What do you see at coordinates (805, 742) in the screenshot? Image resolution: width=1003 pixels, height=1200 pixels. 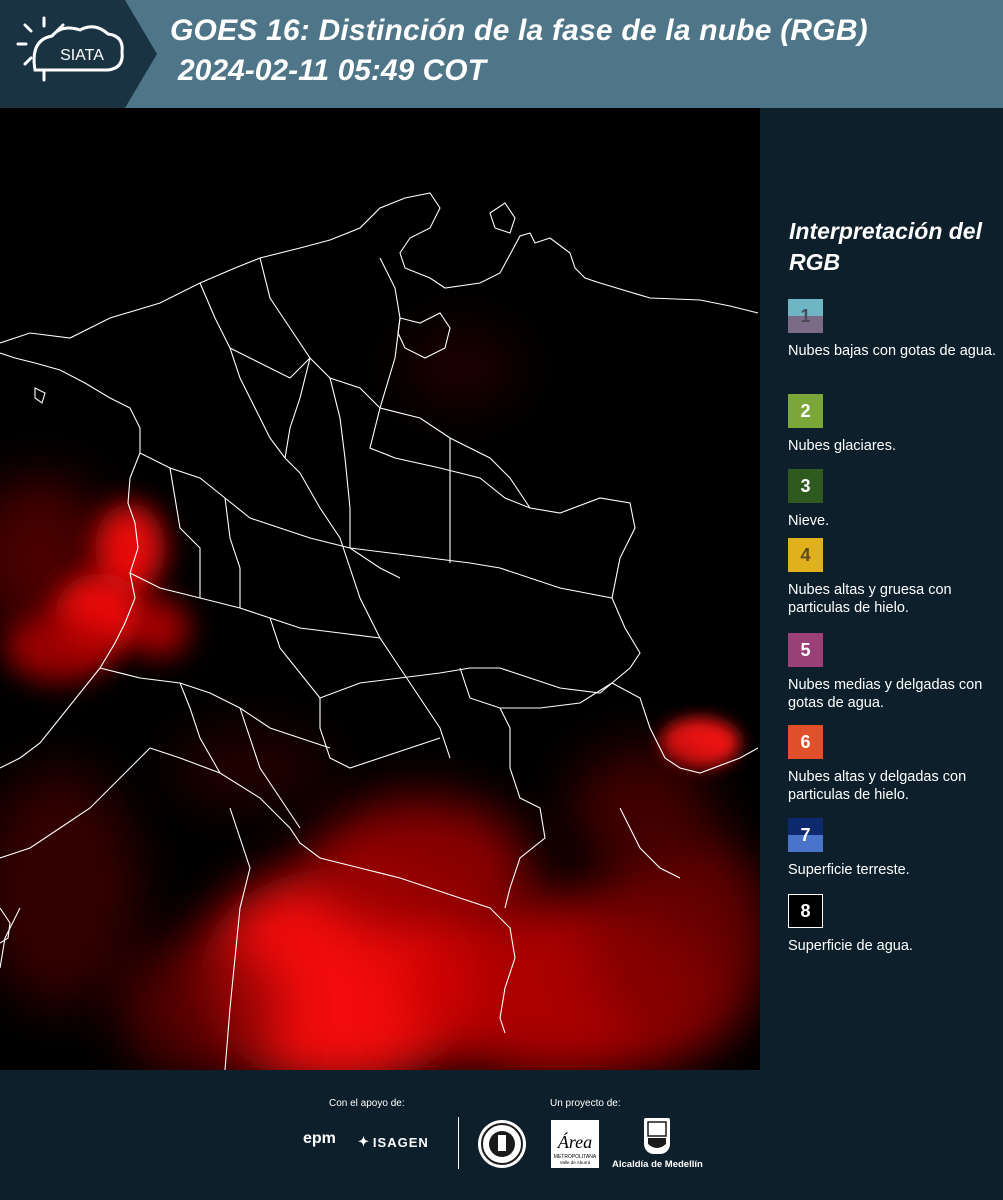 I see `legend-swatch-6: 6` at bounding box center [805, 742].